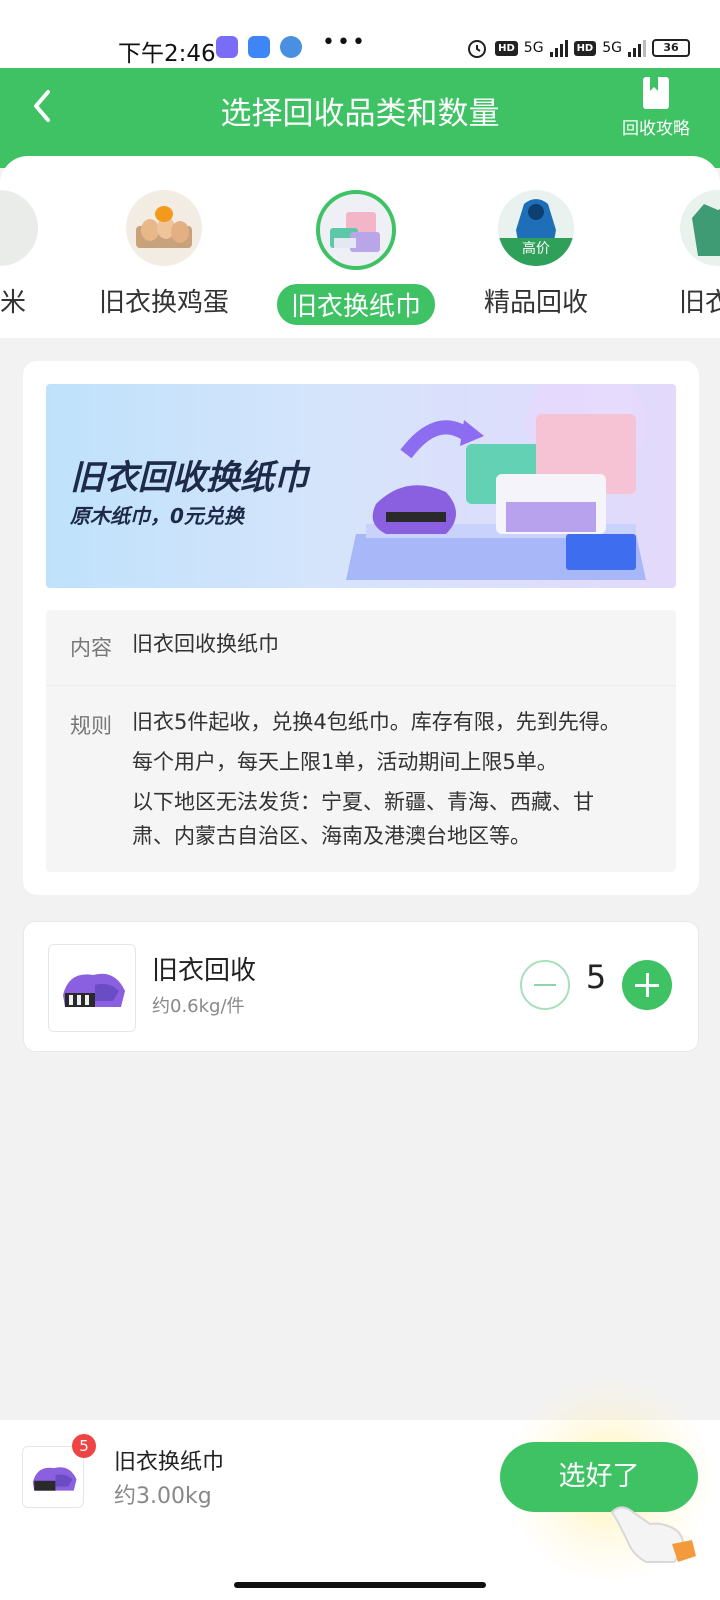 The image size is (720, 1600). I want to click on eggs-image, so click(164, 227).